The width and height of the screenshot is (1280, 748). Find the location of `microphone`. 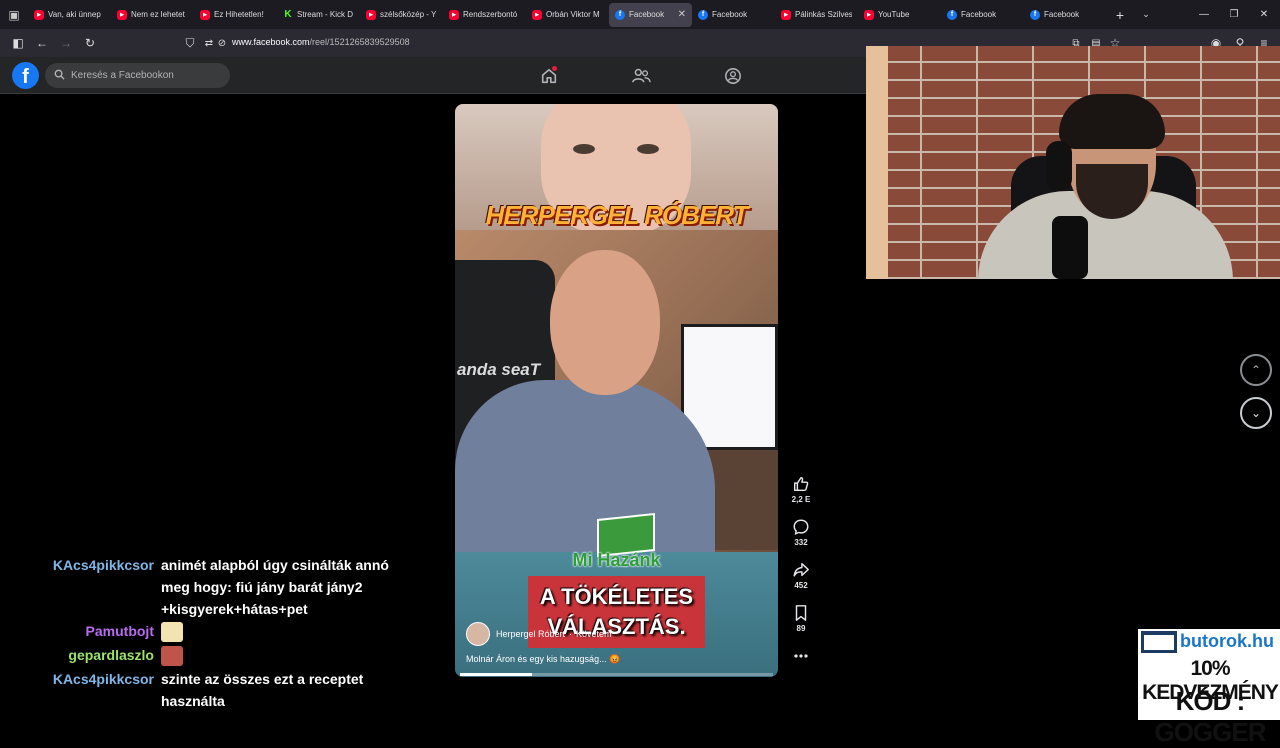

microphone is located at coordinates (1070, 247).